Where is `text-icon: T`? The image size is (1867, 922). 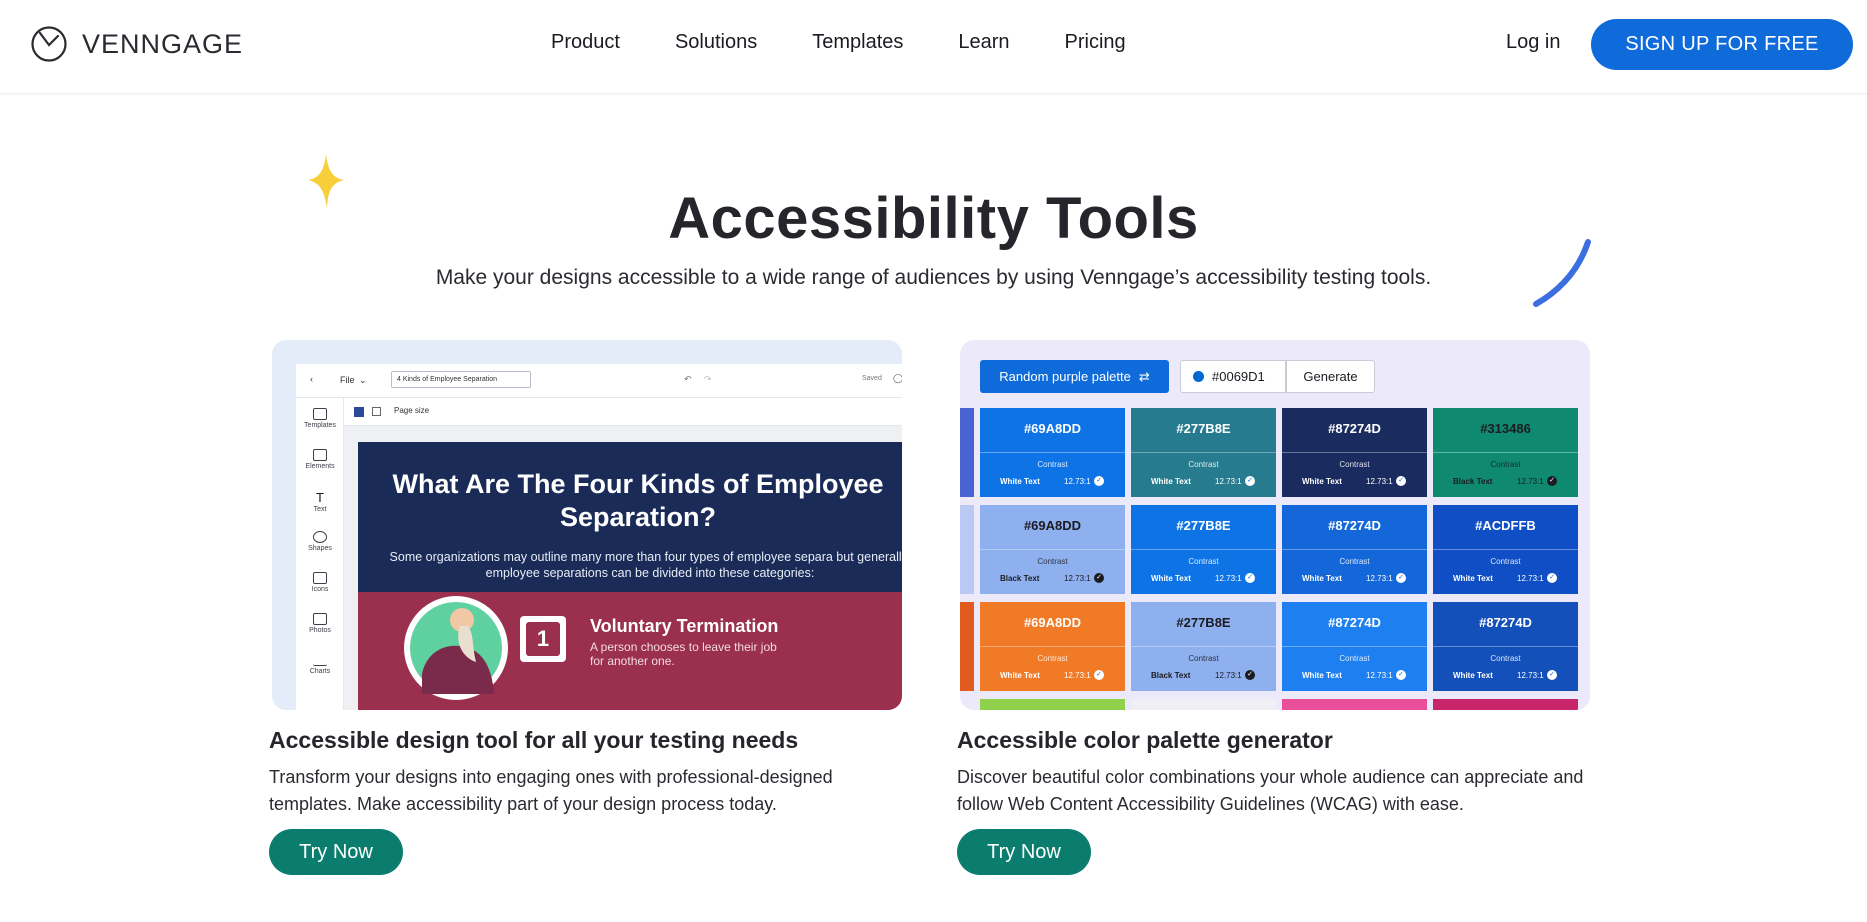
text-icon: T is located at coordinates (320, 497).